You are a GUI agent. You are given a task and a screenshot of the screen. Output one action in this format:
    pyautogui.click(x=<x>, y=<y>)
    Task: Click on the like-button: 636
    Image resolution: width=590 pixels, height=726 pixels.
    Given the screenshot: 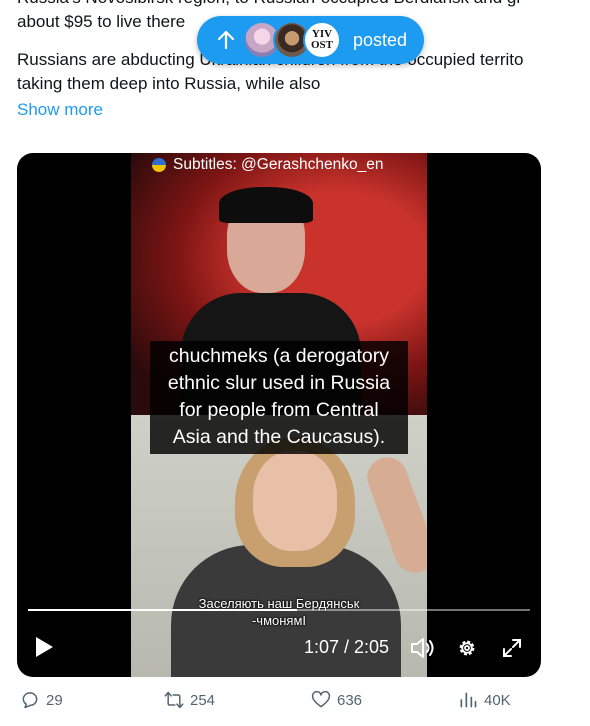 What is the action you would take?
    pyautogui.click(x=336, y=700)
    